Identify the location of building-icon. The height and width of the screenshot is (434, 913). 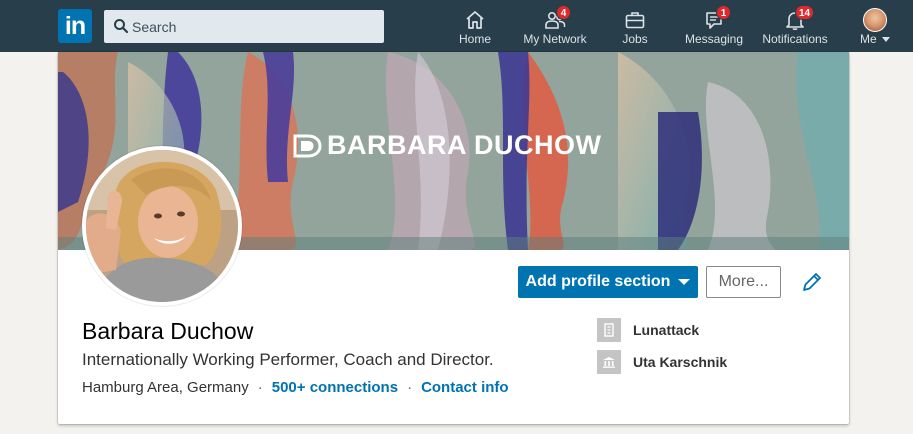
(609, 330).